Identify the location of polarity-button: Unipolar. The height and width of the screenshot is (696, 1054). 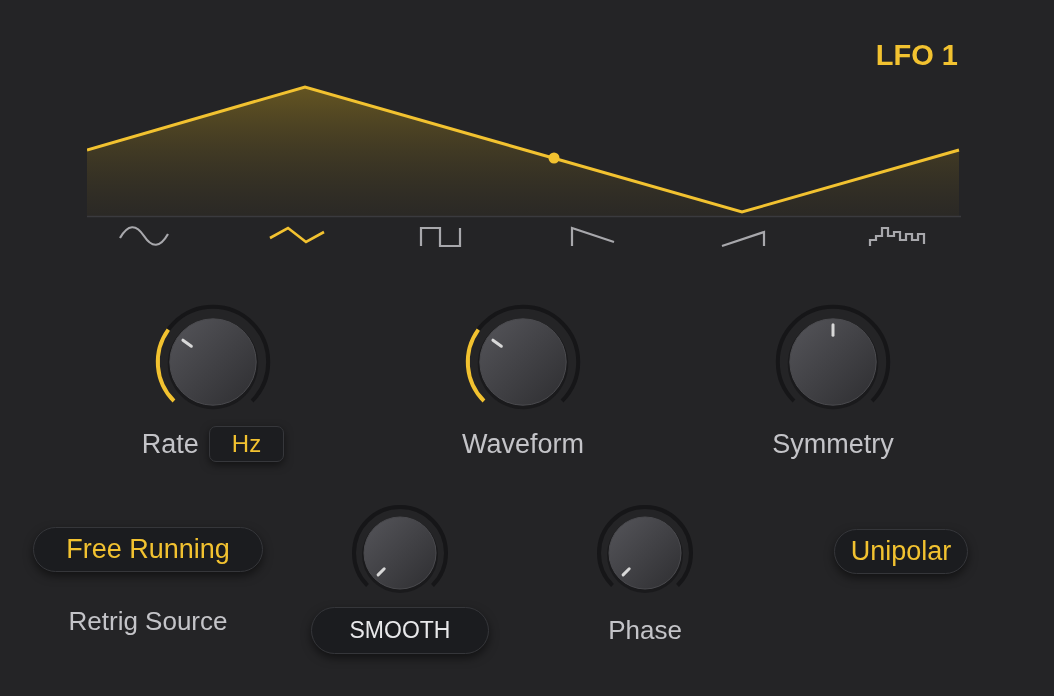
(901, 551).